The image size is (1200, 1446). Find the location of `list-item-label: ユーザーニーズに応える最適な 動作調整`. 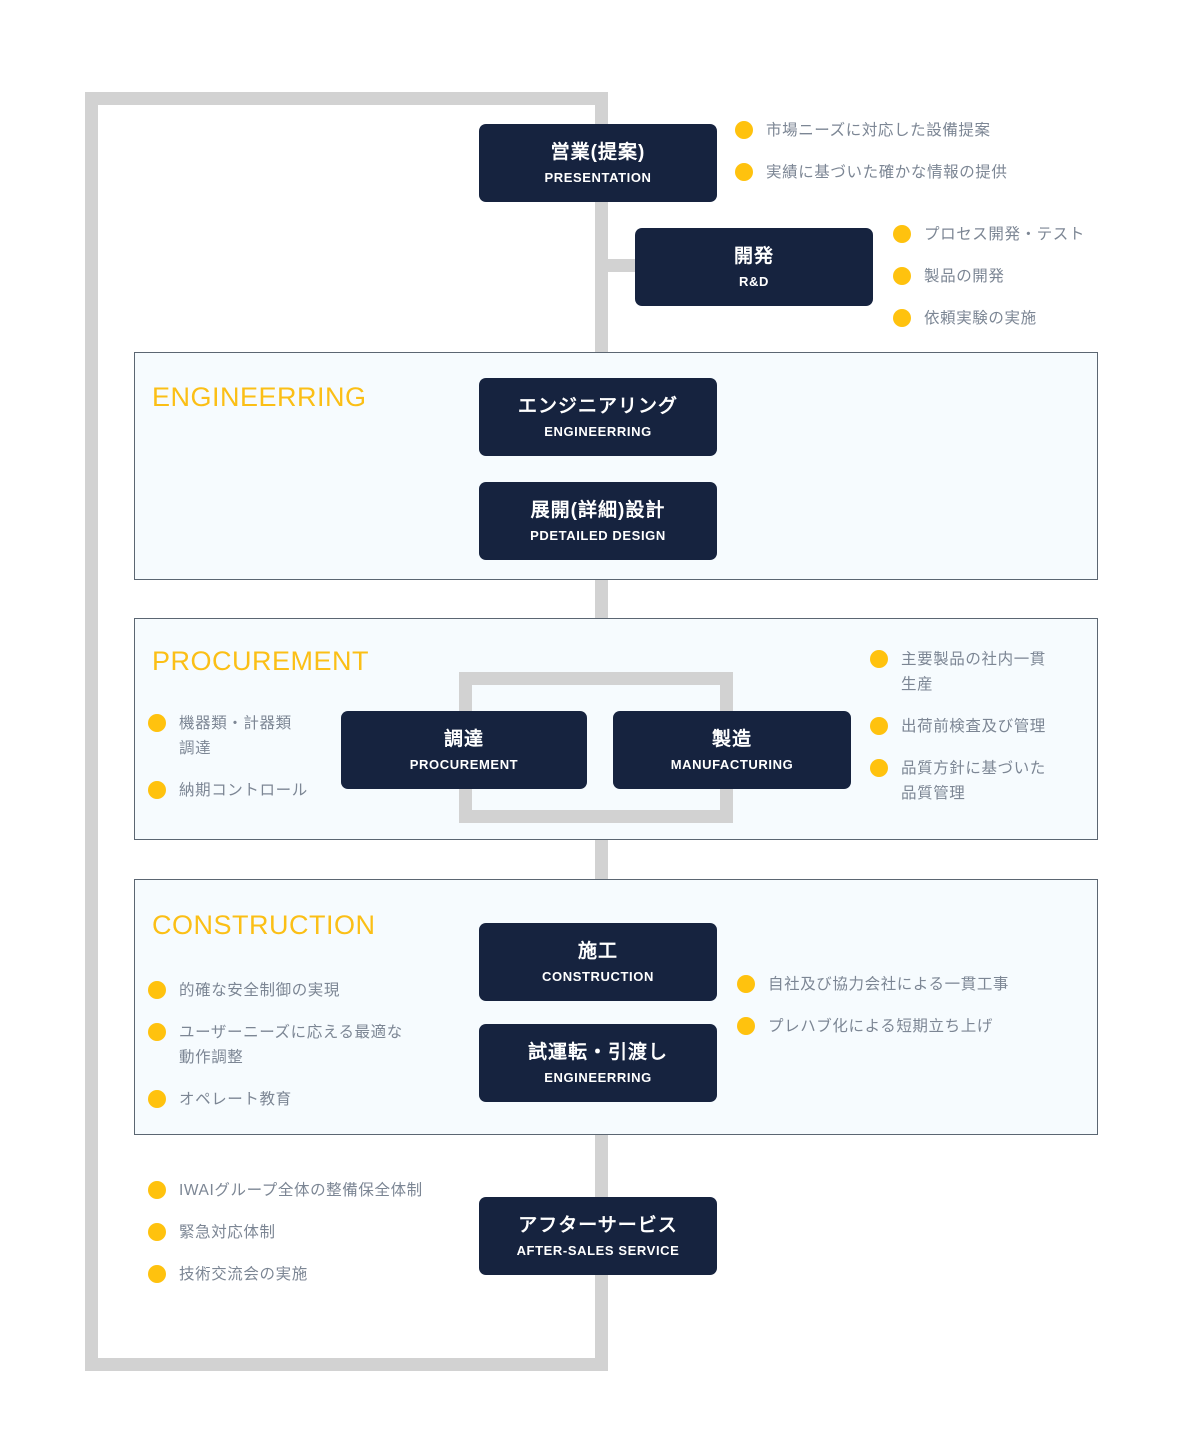

list-item-label: ユーザーニーズに応える最適な 動作調整 is located at coordinates (291, 1045).